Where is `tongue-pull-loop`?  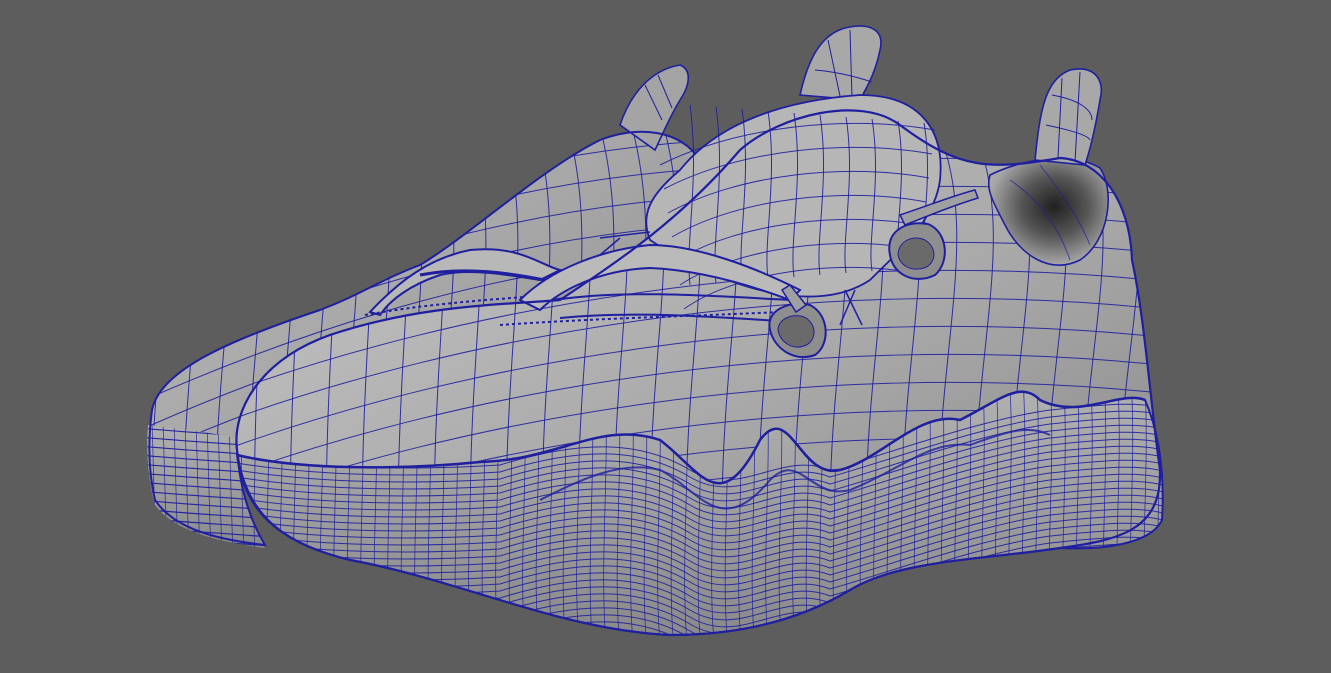 tongue-pull-loop is located at coordinates (840, 63).